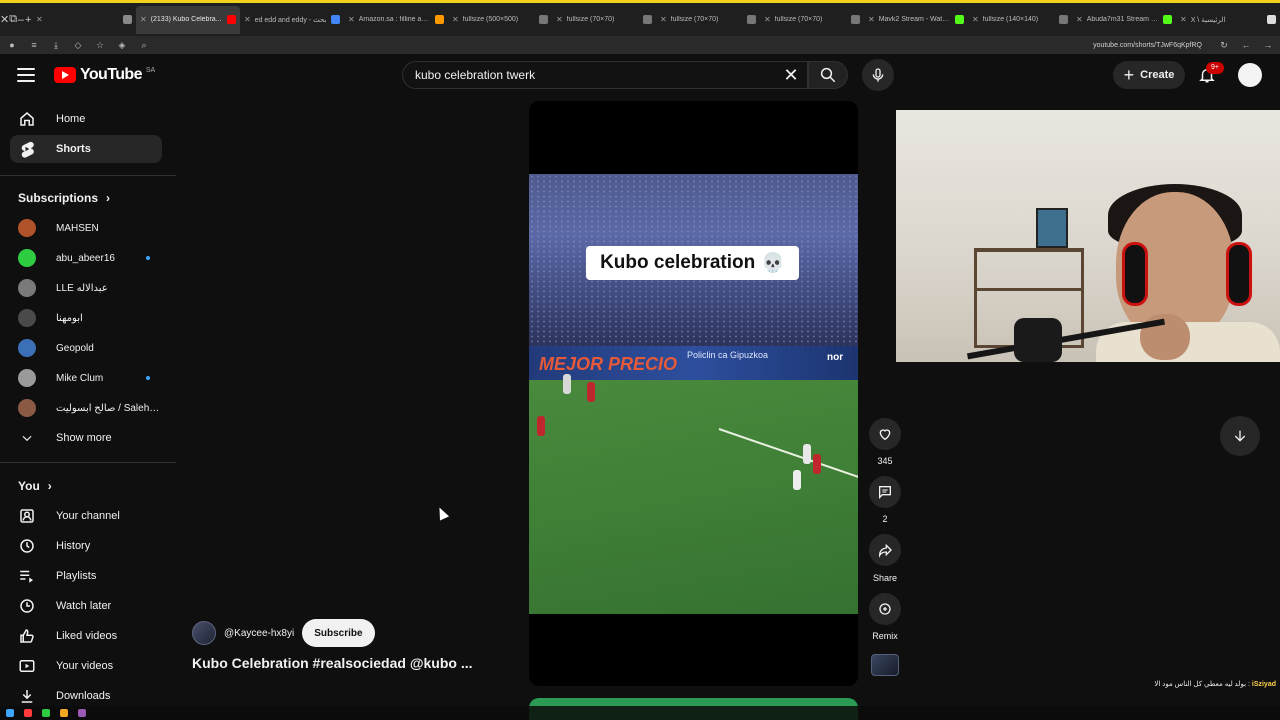  Describe the element at coordinates (694, 19) in the screenshot. I see `browser-tab-label: fullsize (70×70)` at that location.